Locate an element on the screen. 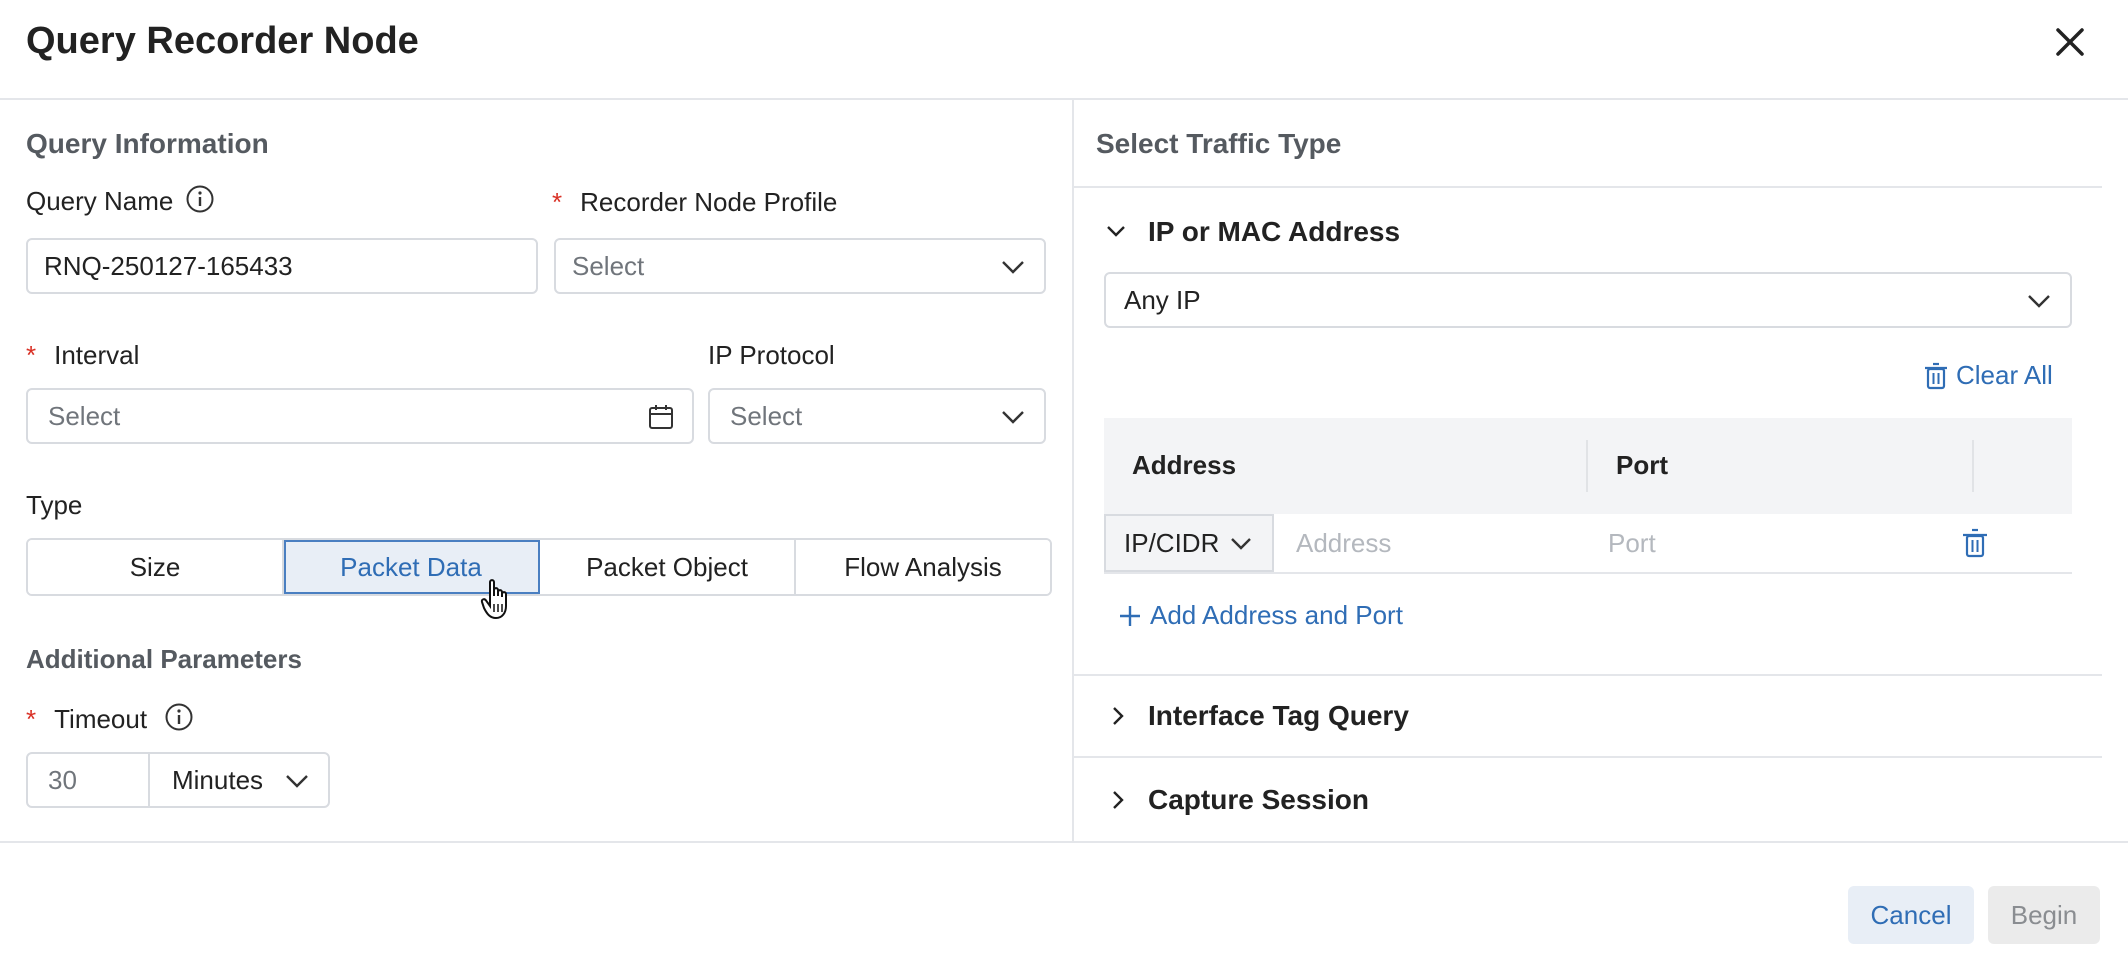 The height and width of the screenshot is (970, 2128). timeout-input: 30 is located at coordinates (88, 780).